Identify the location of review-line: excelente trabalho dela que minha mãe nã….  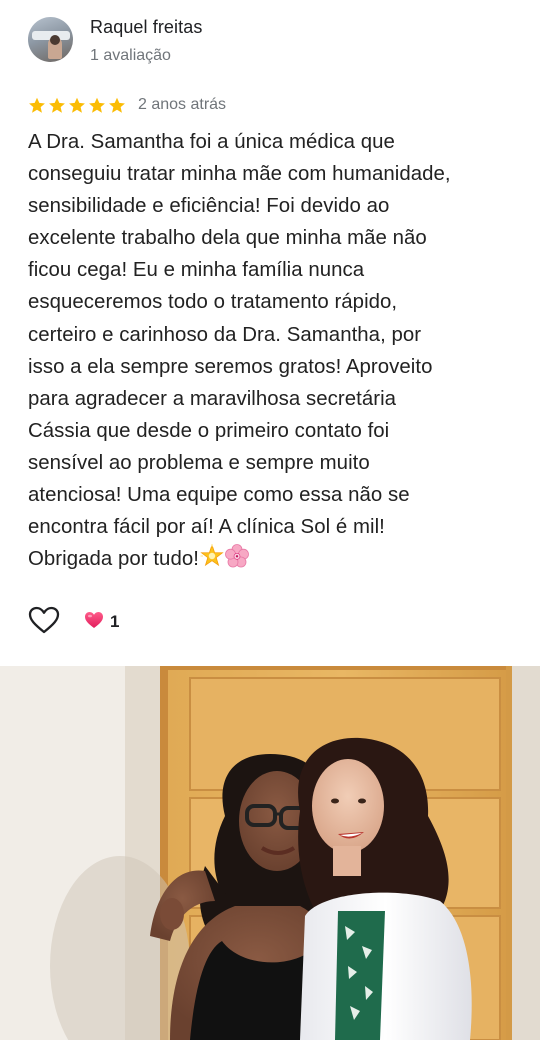
(227, 238).